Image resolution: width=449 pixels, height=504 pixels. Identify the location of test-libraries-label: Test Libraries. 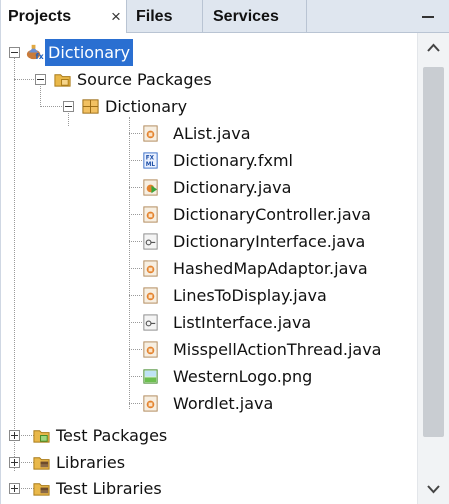
(109, 488).